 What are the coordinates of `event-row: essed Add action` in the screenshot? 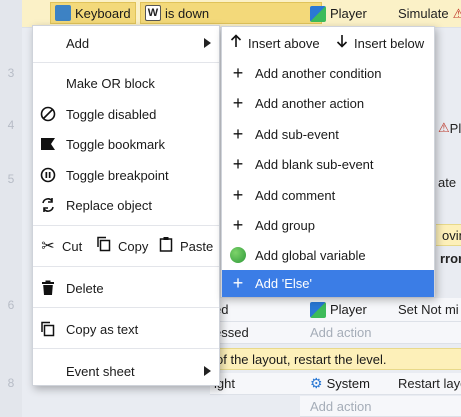 It's located at (335, 333).